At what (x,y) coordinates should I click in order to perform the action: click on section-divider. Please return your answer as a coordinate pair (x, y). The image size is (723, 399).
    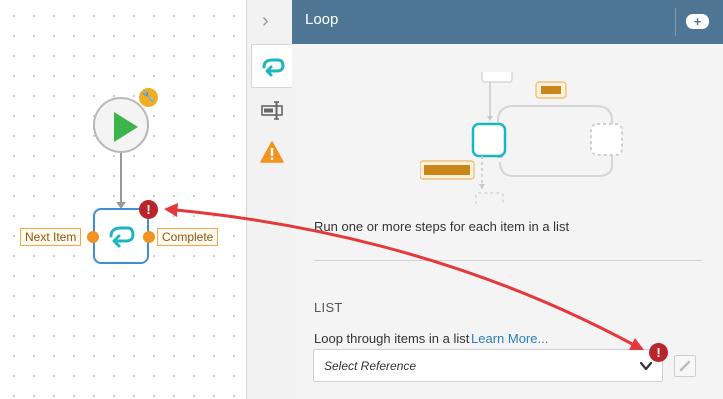
    Looking at the image, I should click on (508, 260).